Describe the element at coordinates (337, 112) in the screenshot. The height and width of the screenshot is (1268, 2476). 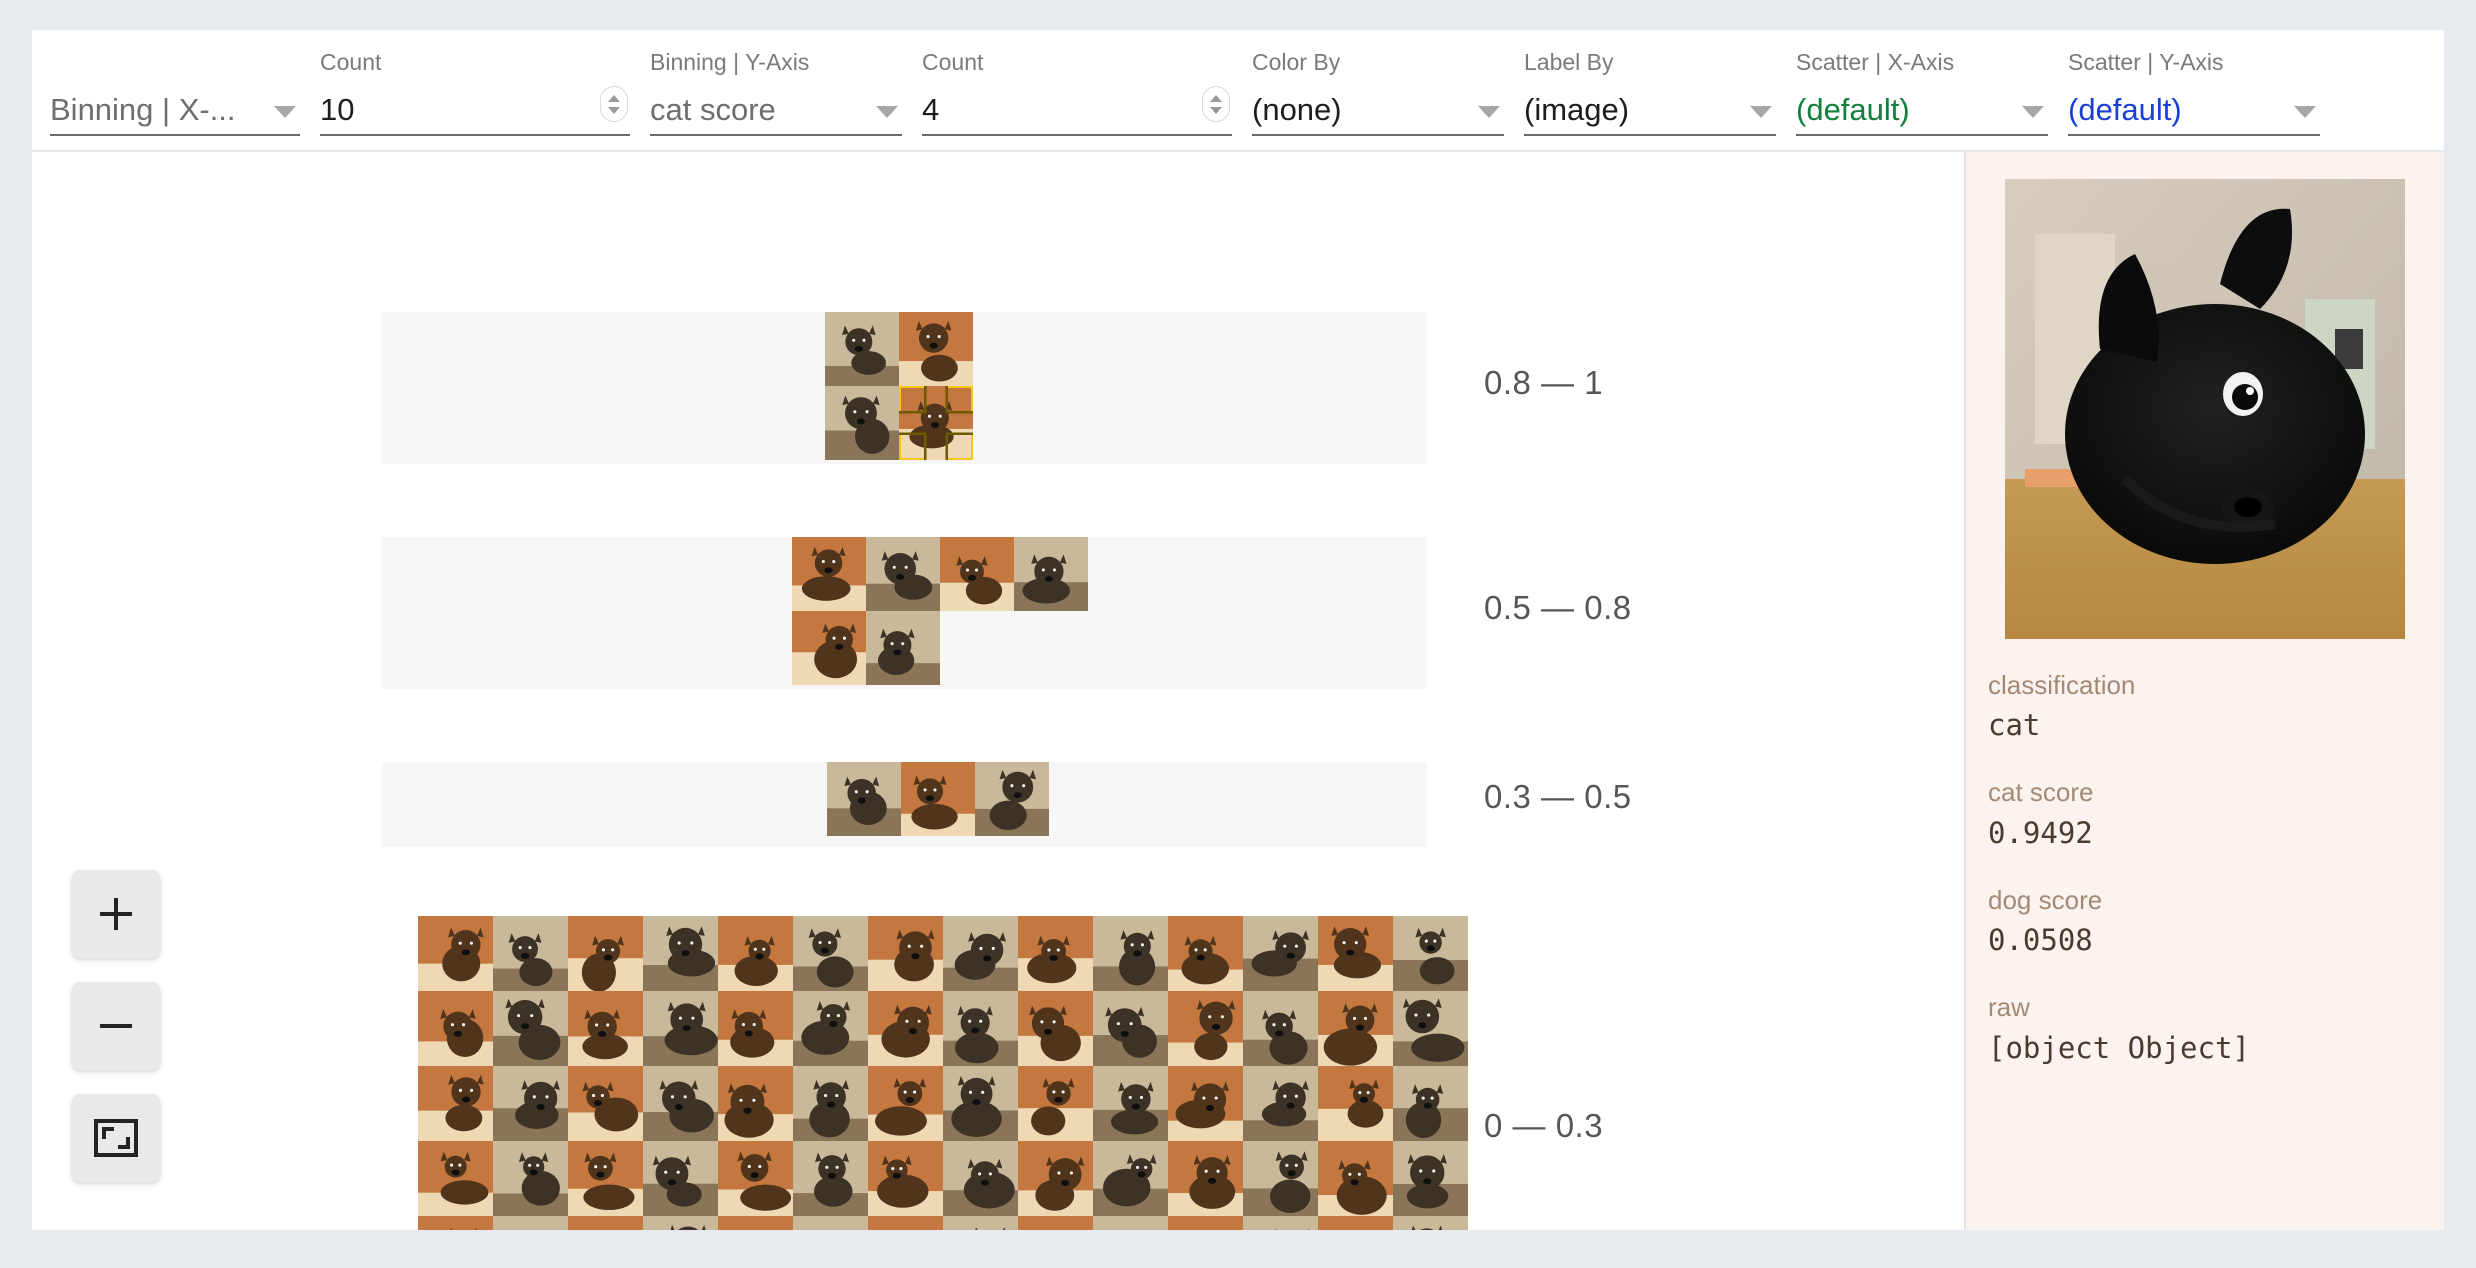
I see `x-bin-count-value: 10` at that location.